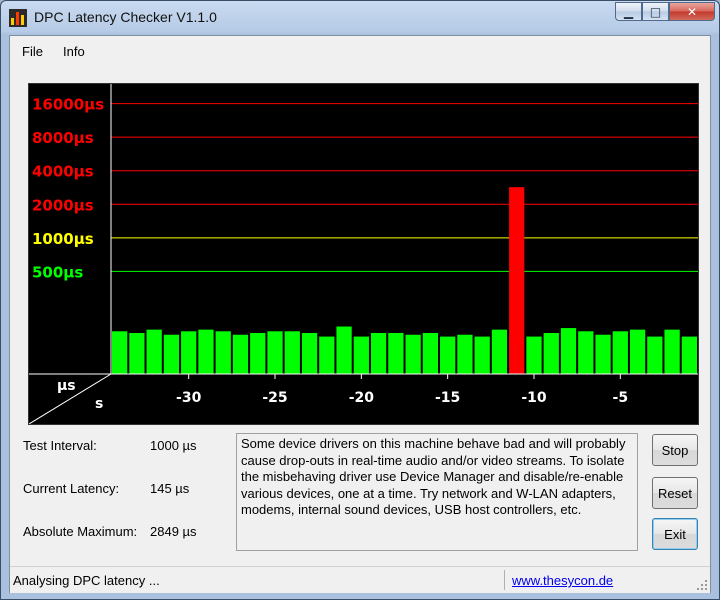 This screenshot has width=720, height=600. Describe the element at coordinates (63, 239) in the screenshot. I see `y-tick-label: 1000µs` at that location.